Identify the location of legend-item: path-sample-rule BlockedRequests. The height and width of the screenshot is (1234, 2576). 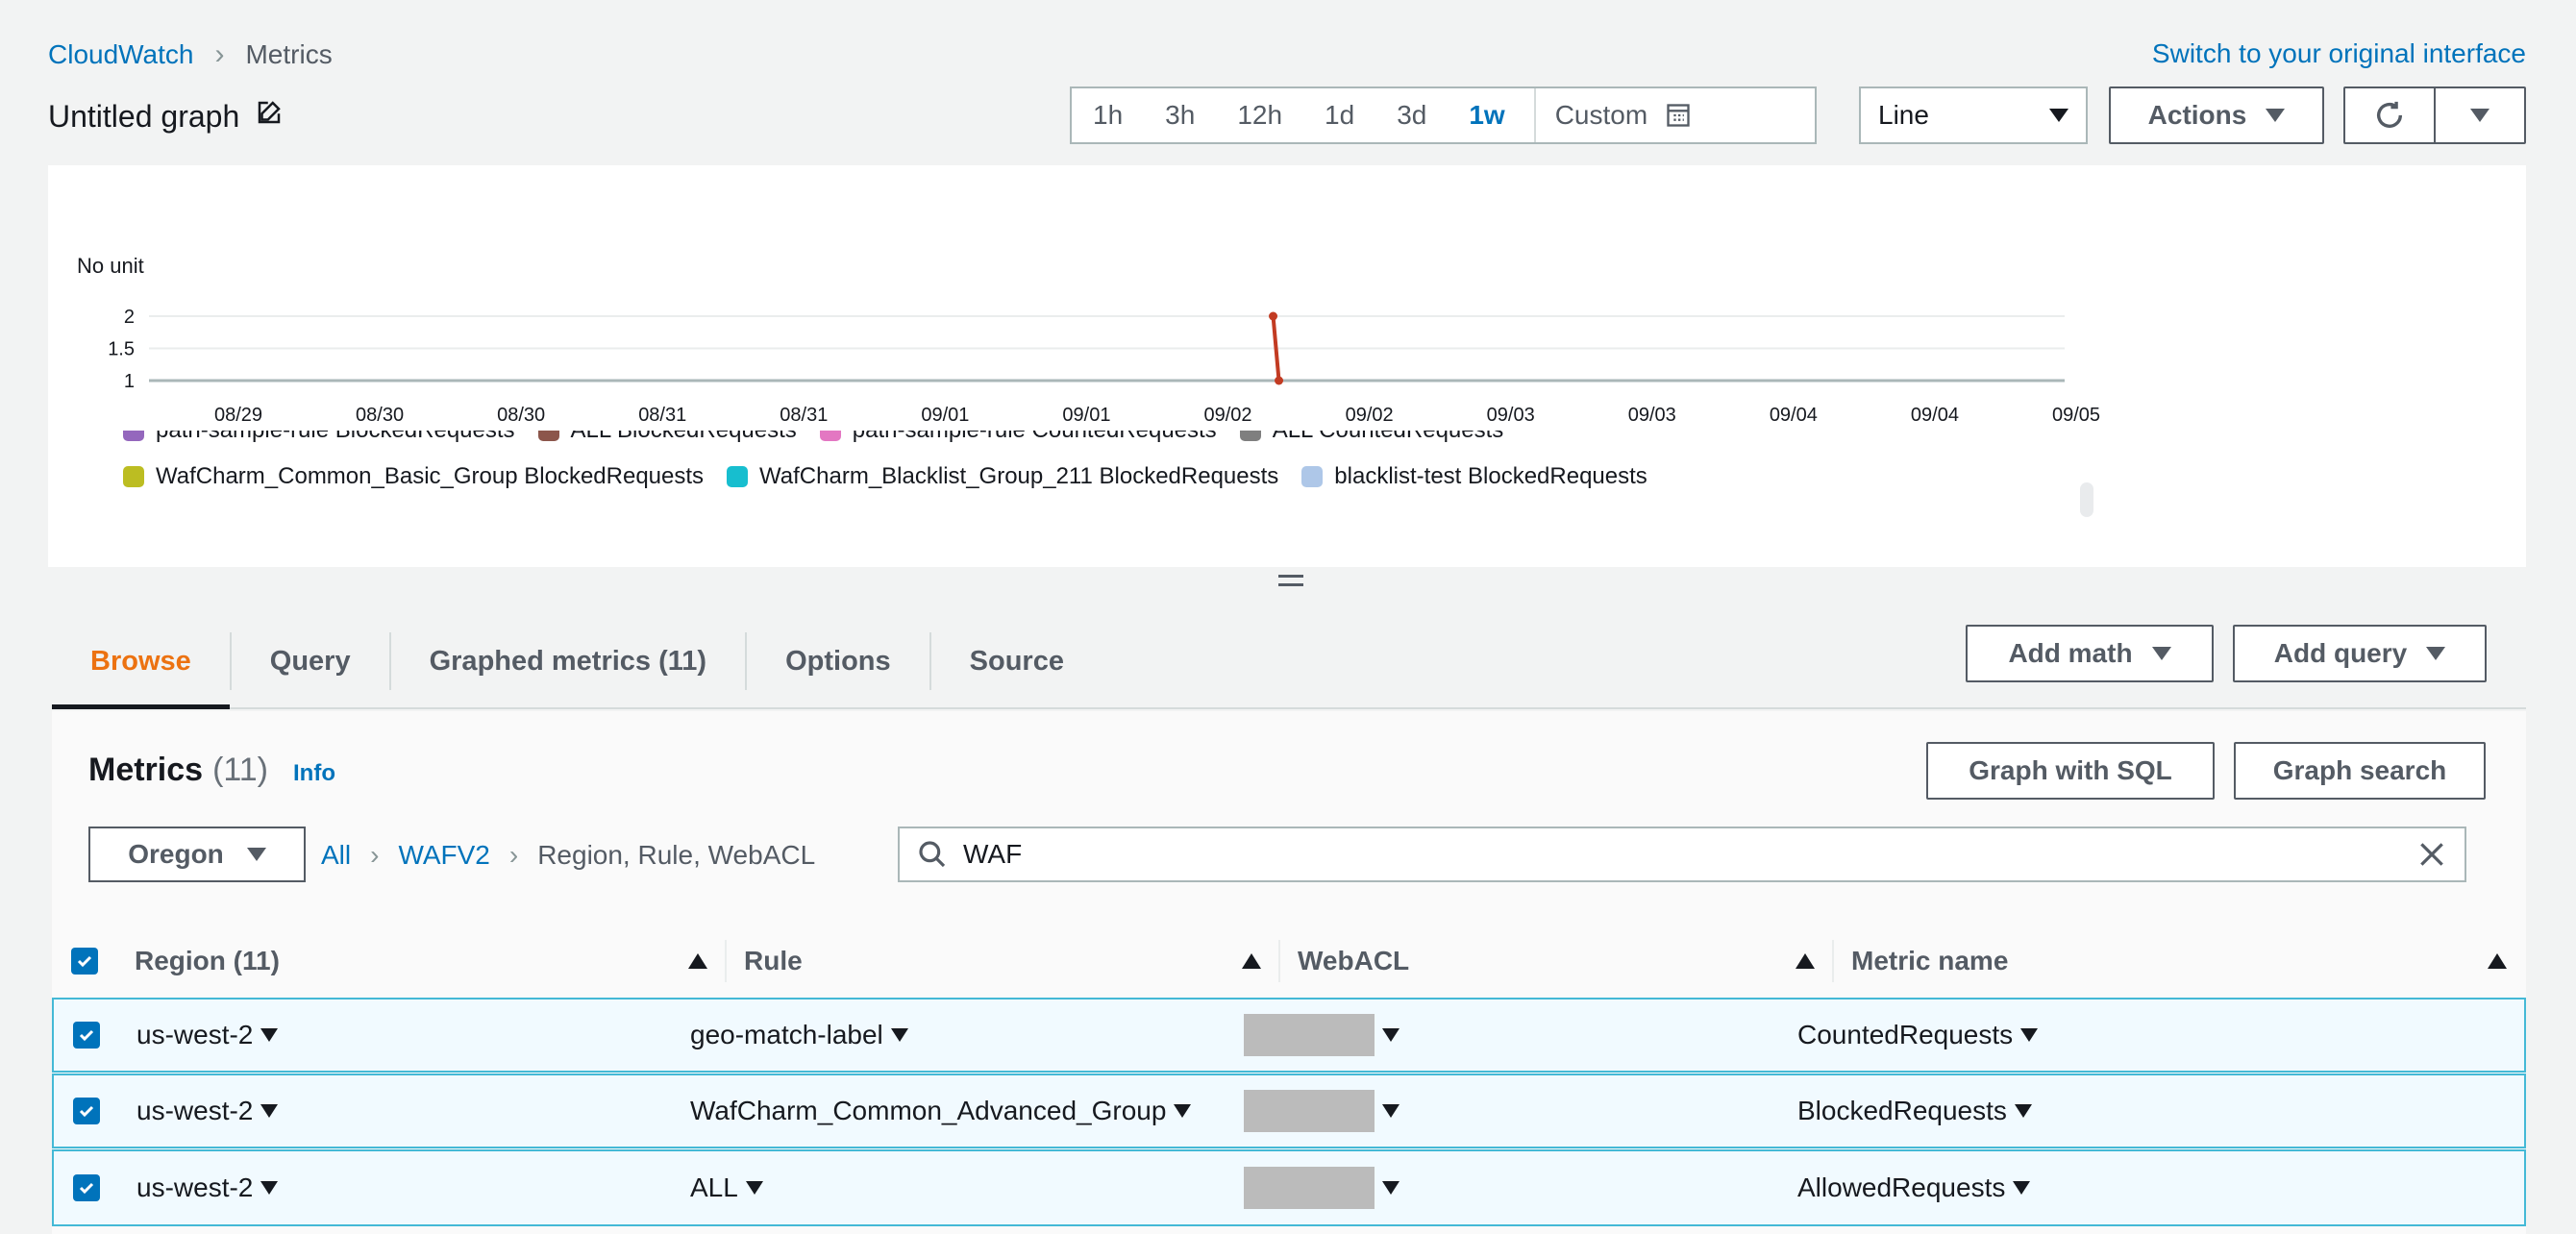
(319, 437).